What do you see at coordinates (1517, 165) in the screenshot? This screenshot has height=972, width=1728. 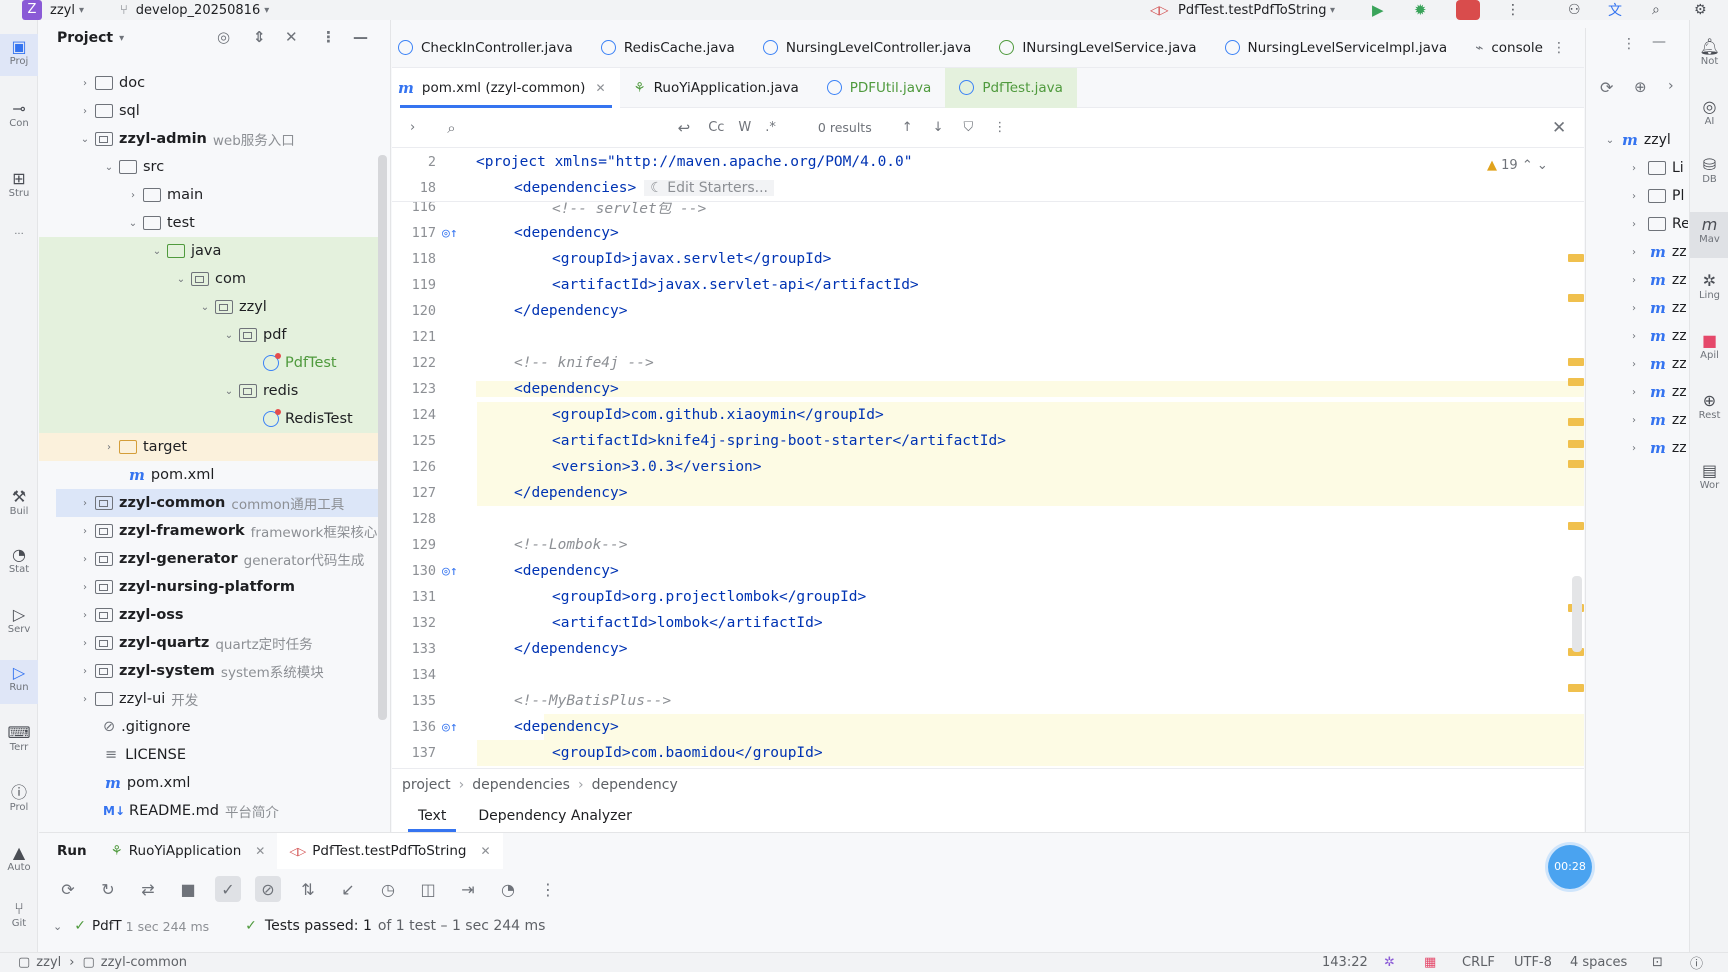 I see `warnings-indicator: ▲ 19 ⌃ ⌄` at bounding box center [1517, 165].